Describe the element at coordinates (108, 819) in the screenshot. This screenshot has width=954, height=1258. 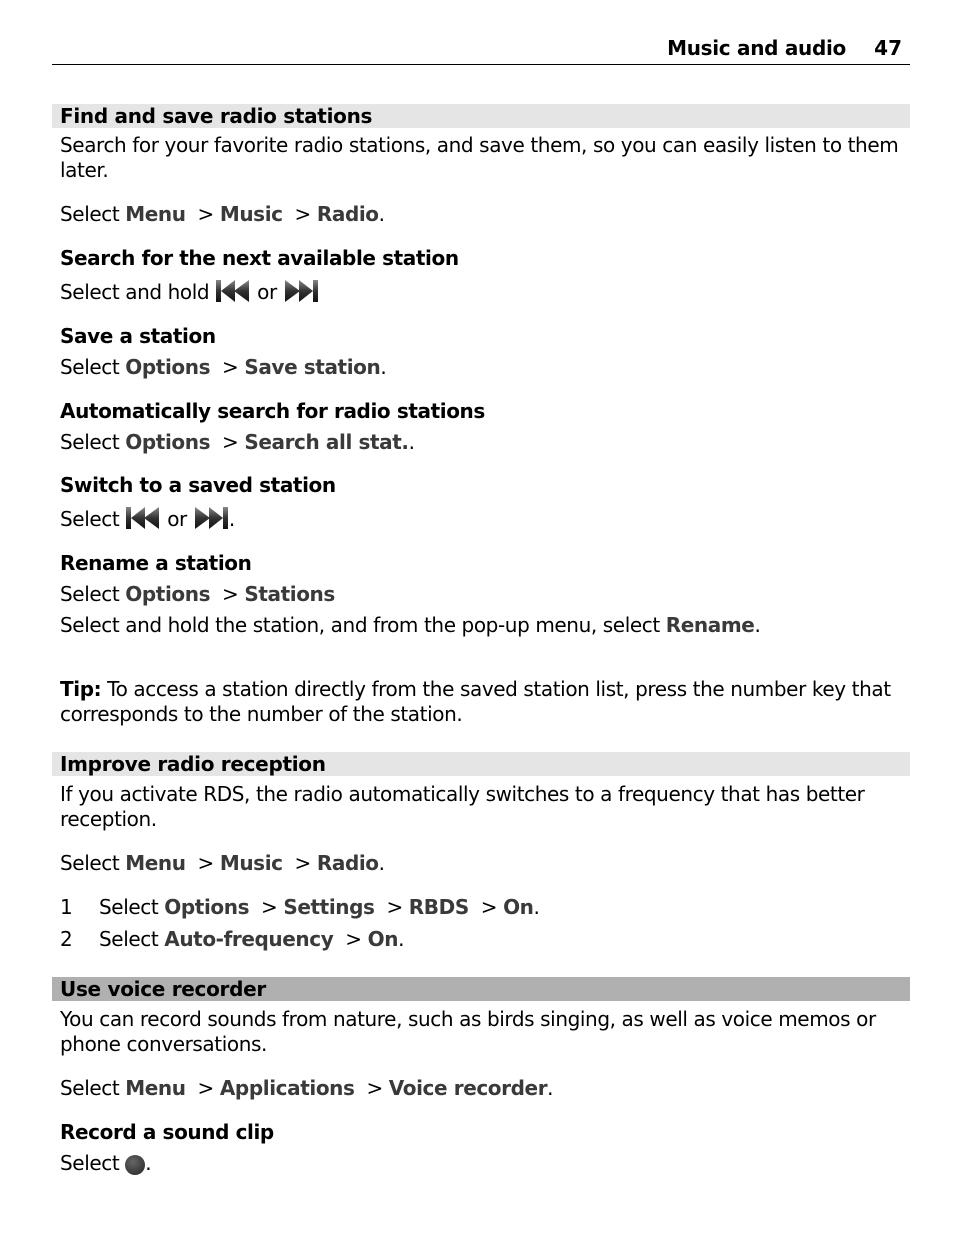
I see `intro-text: reception.` at that location.